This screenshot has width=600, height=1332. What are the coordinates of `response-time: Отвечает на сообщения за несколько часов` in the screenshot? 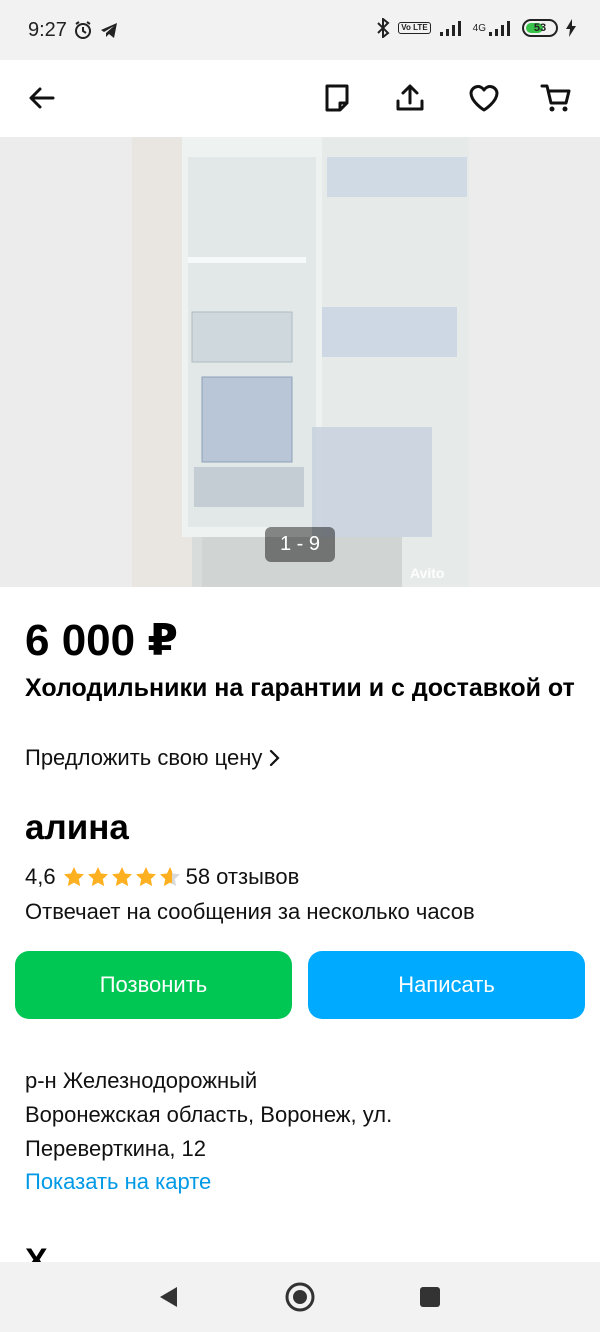 It's located at (250, 911).